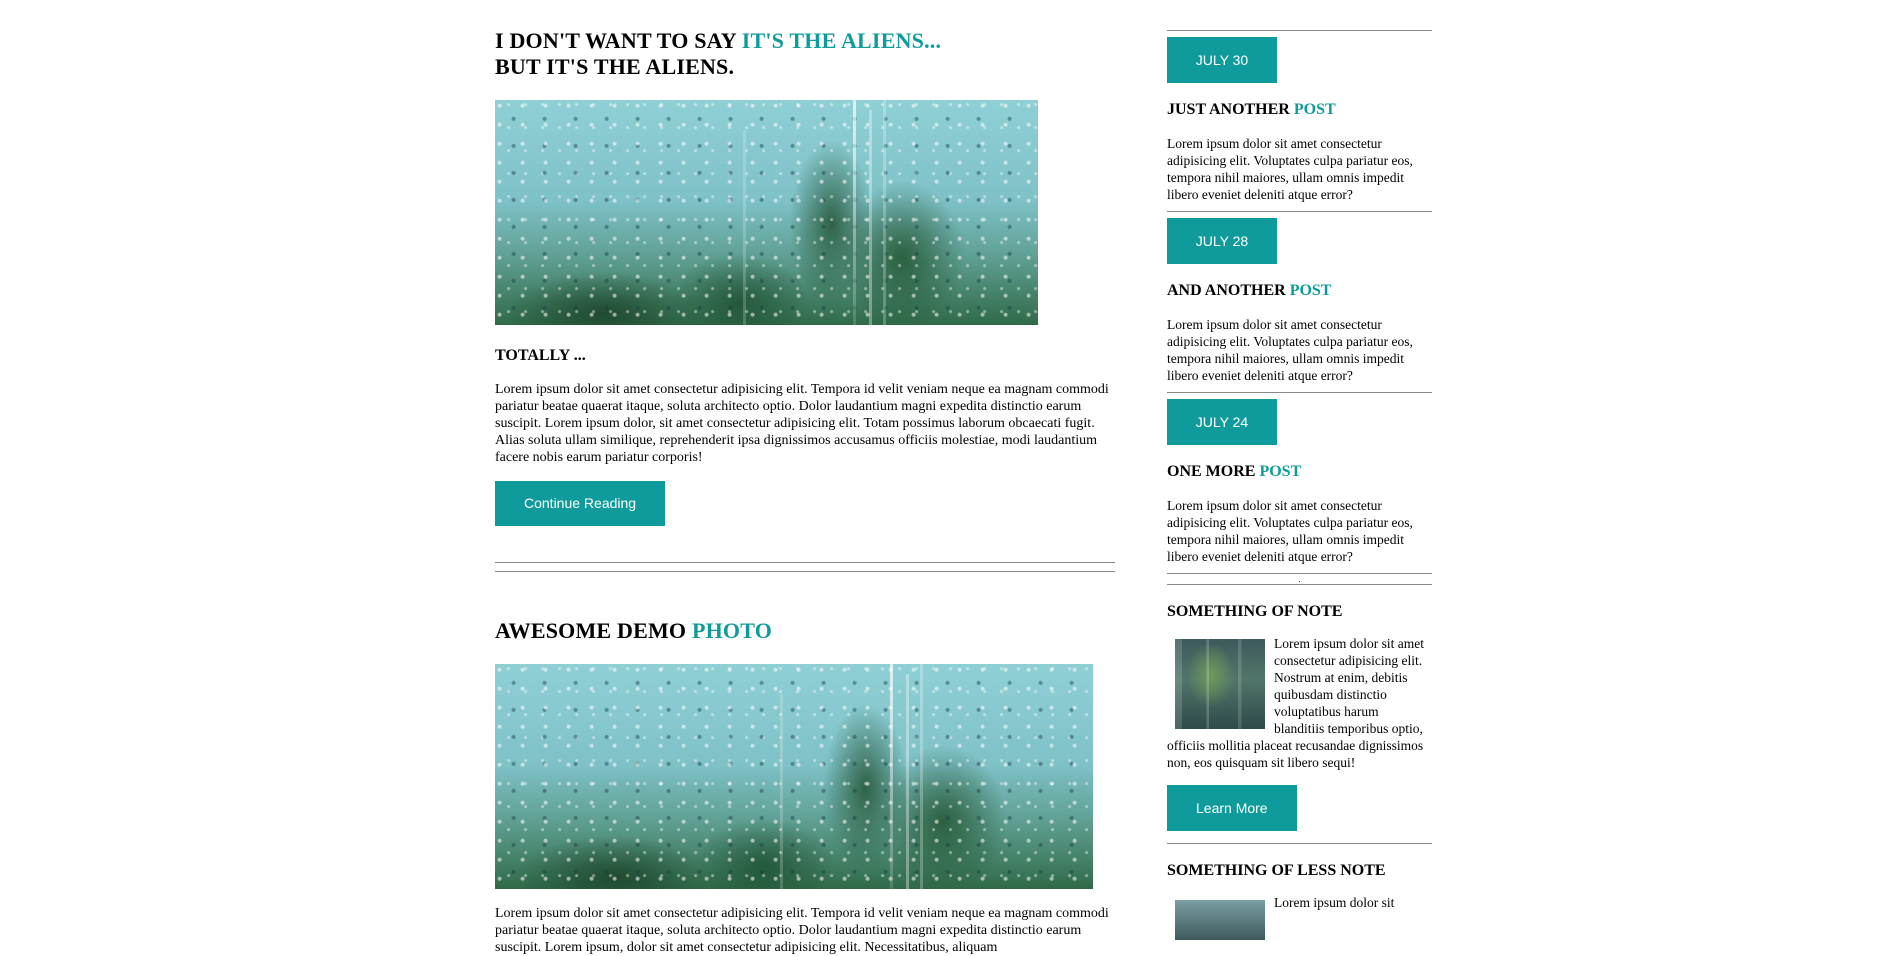 This screenshot has width=1900, height=956. Describe the element at coordinates (1222, 241) in the screenshot. I see `date-badge: JULY 28` at that location.